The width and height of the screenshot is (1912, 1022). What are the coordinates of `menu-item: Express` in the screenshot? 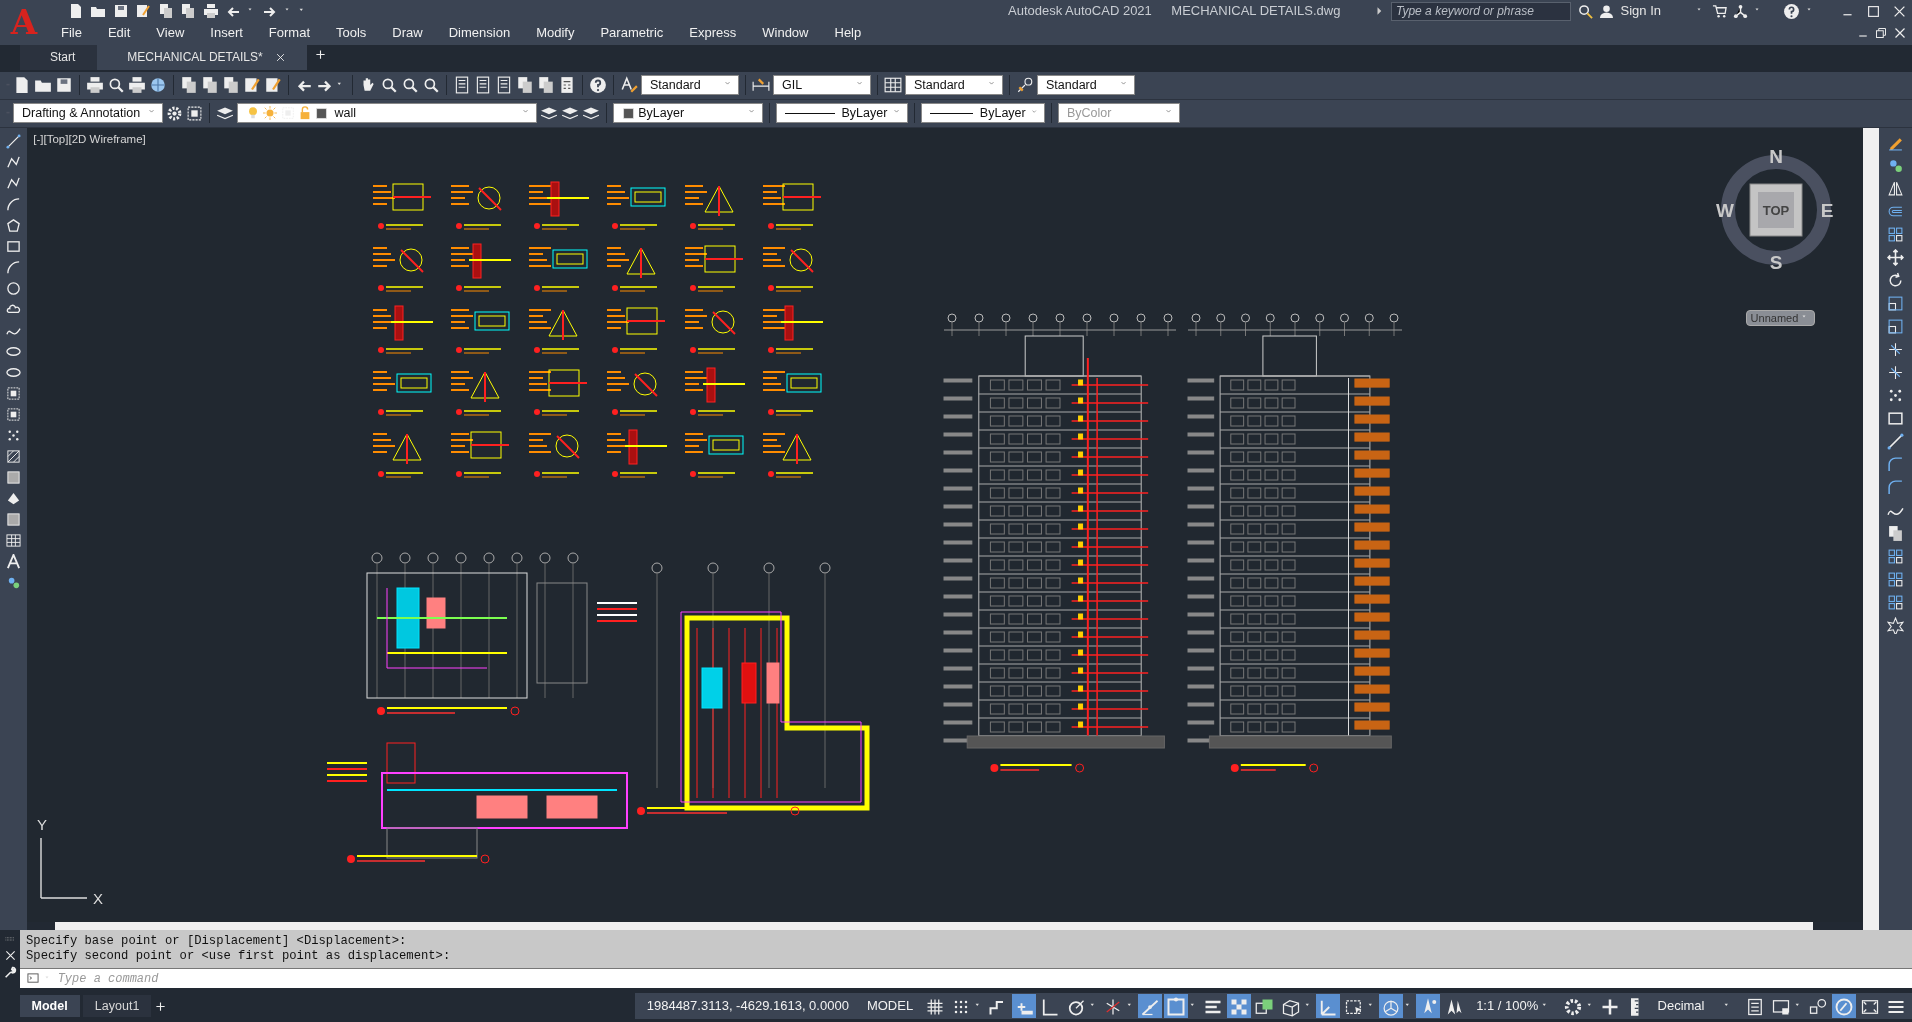 It's located at (713, 33).